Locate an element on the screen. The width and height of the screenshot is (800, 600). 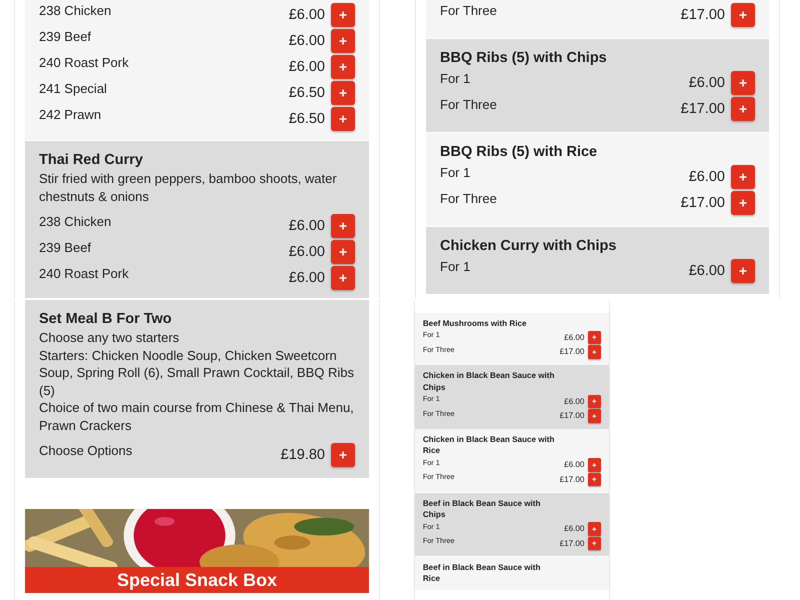
price: £19.80 is located at coordinates (302, 455).